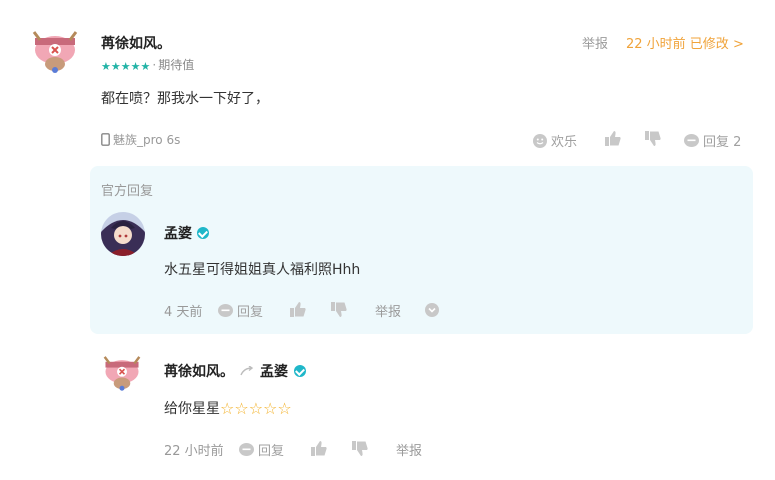  I want to click on official-user: 孟婆, so click(186, 233).